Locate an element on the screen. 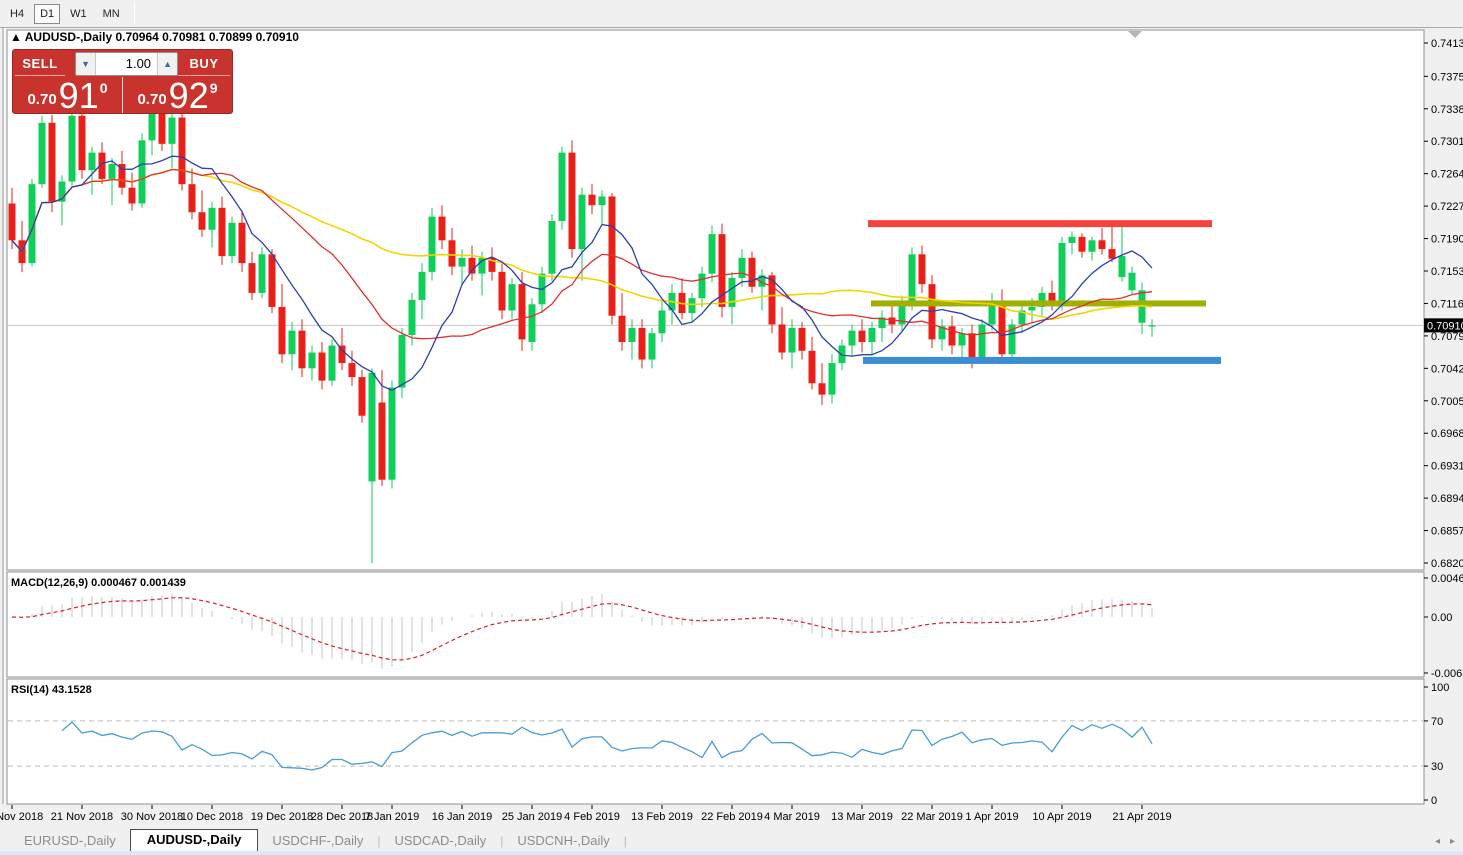 The width and height of the screenshot is (1463, 855). date-axis-label: 21 Apr 2019 is located at coordinates (1141, 817).